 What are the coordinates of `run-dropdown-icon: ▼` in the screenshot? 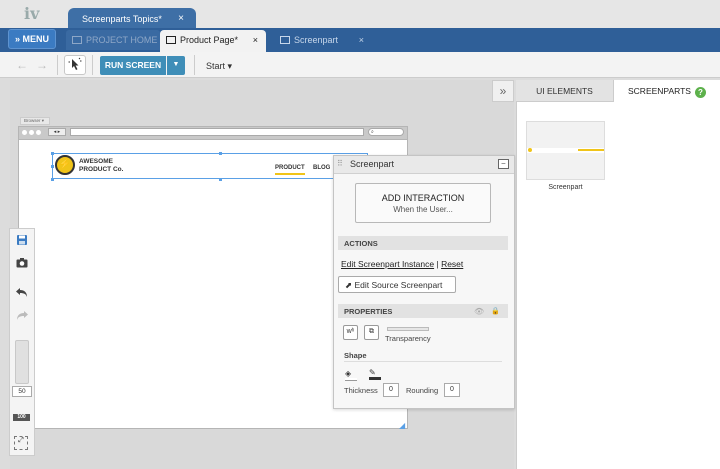 It's located at (176, 65).